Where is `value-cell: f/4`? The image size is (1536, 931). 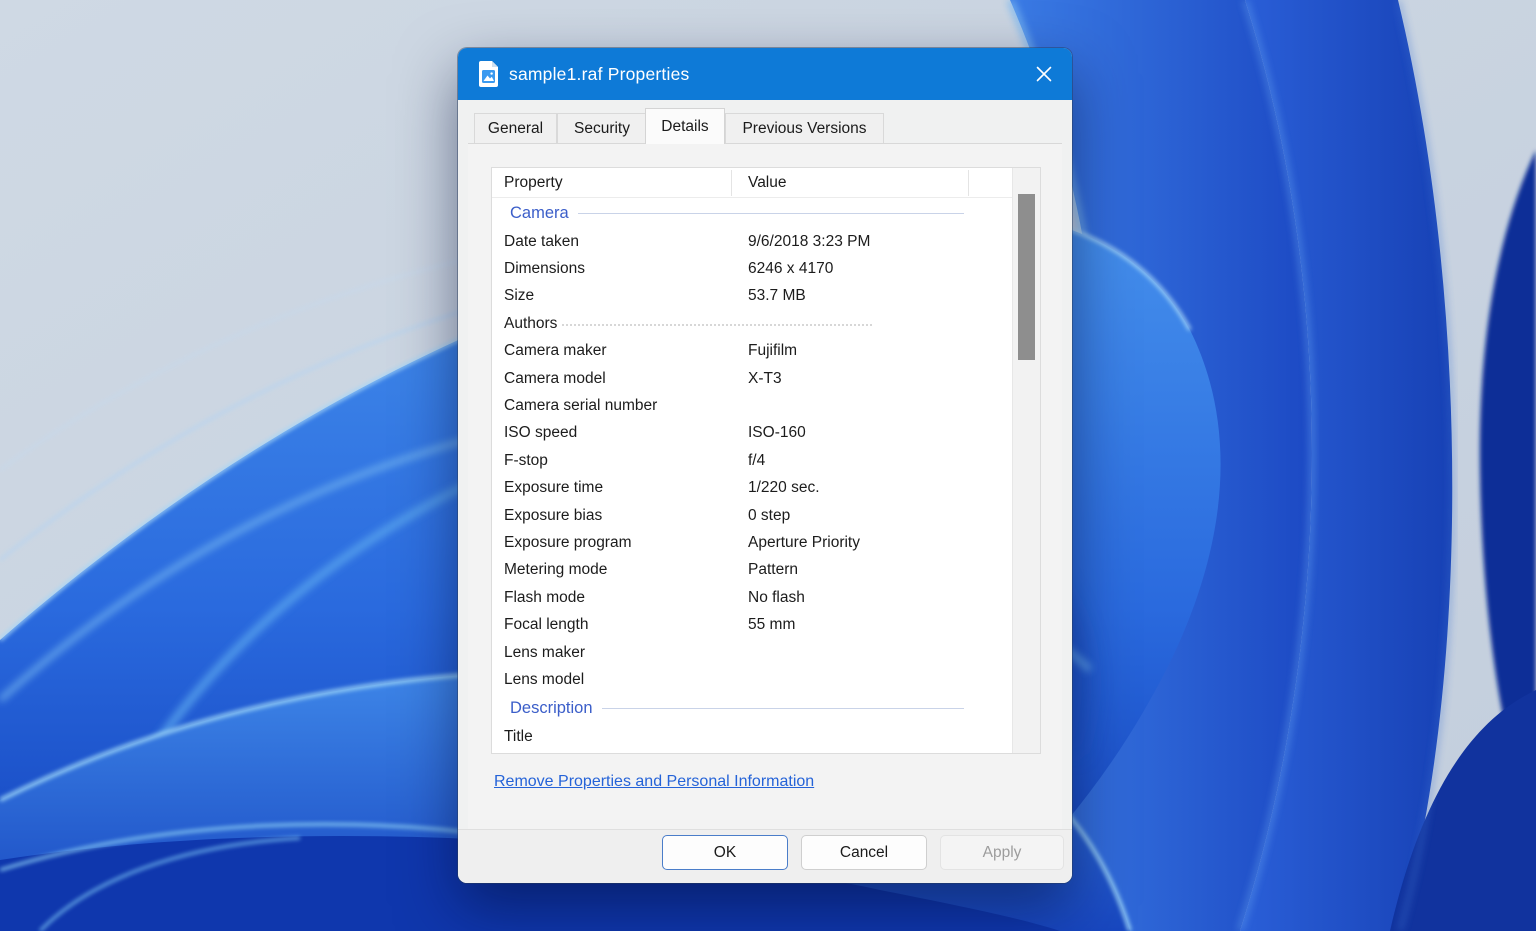 value-cell: f/4 is located at coordinates (757, 460).